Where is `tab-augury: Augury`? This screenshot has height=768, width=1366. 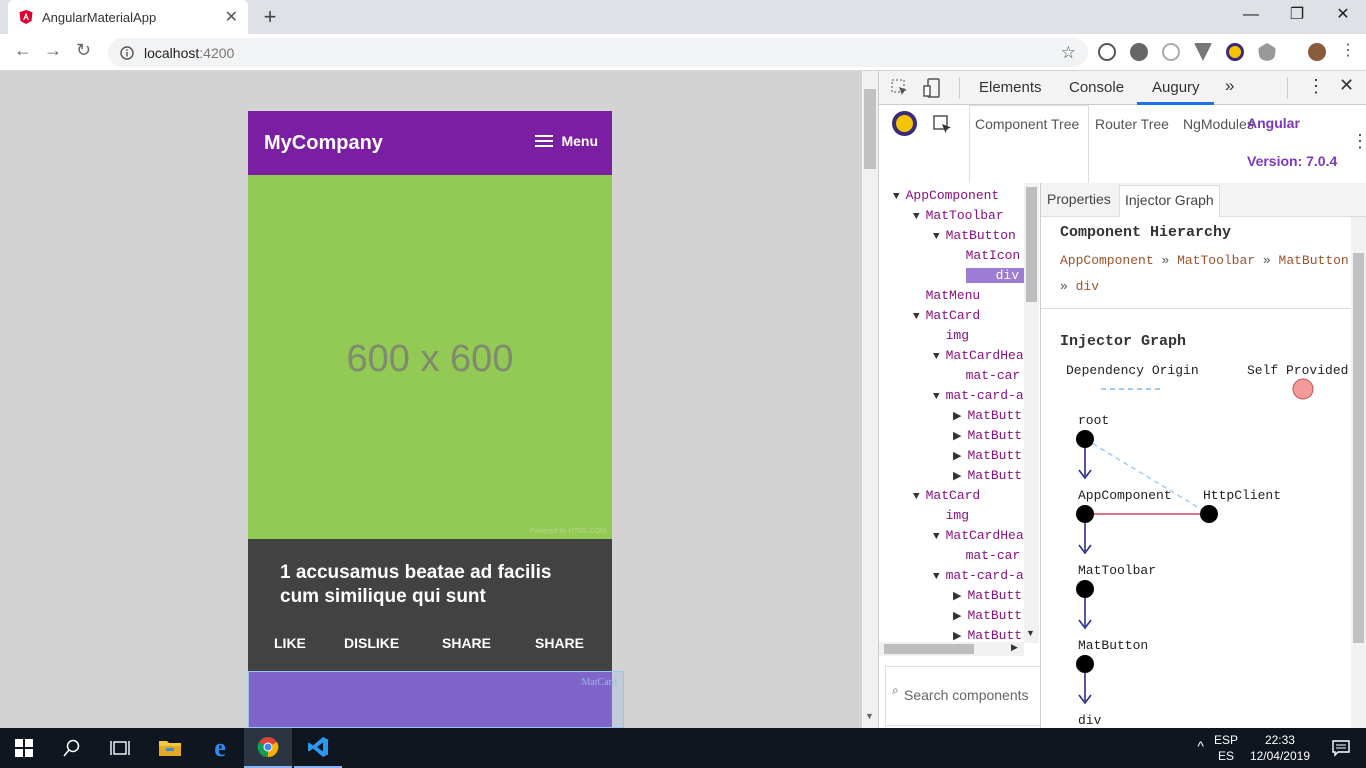 tab-augury: Augury is located at coordinates (1176, 87).